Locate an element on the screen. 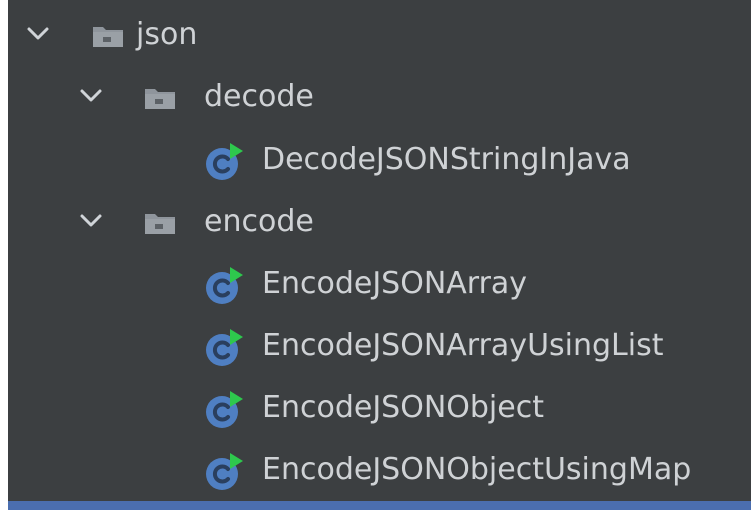 Image resolution: width=751 pixels, height=510 pixels. tree-item-label: encode is located at coordinates (259, 221).